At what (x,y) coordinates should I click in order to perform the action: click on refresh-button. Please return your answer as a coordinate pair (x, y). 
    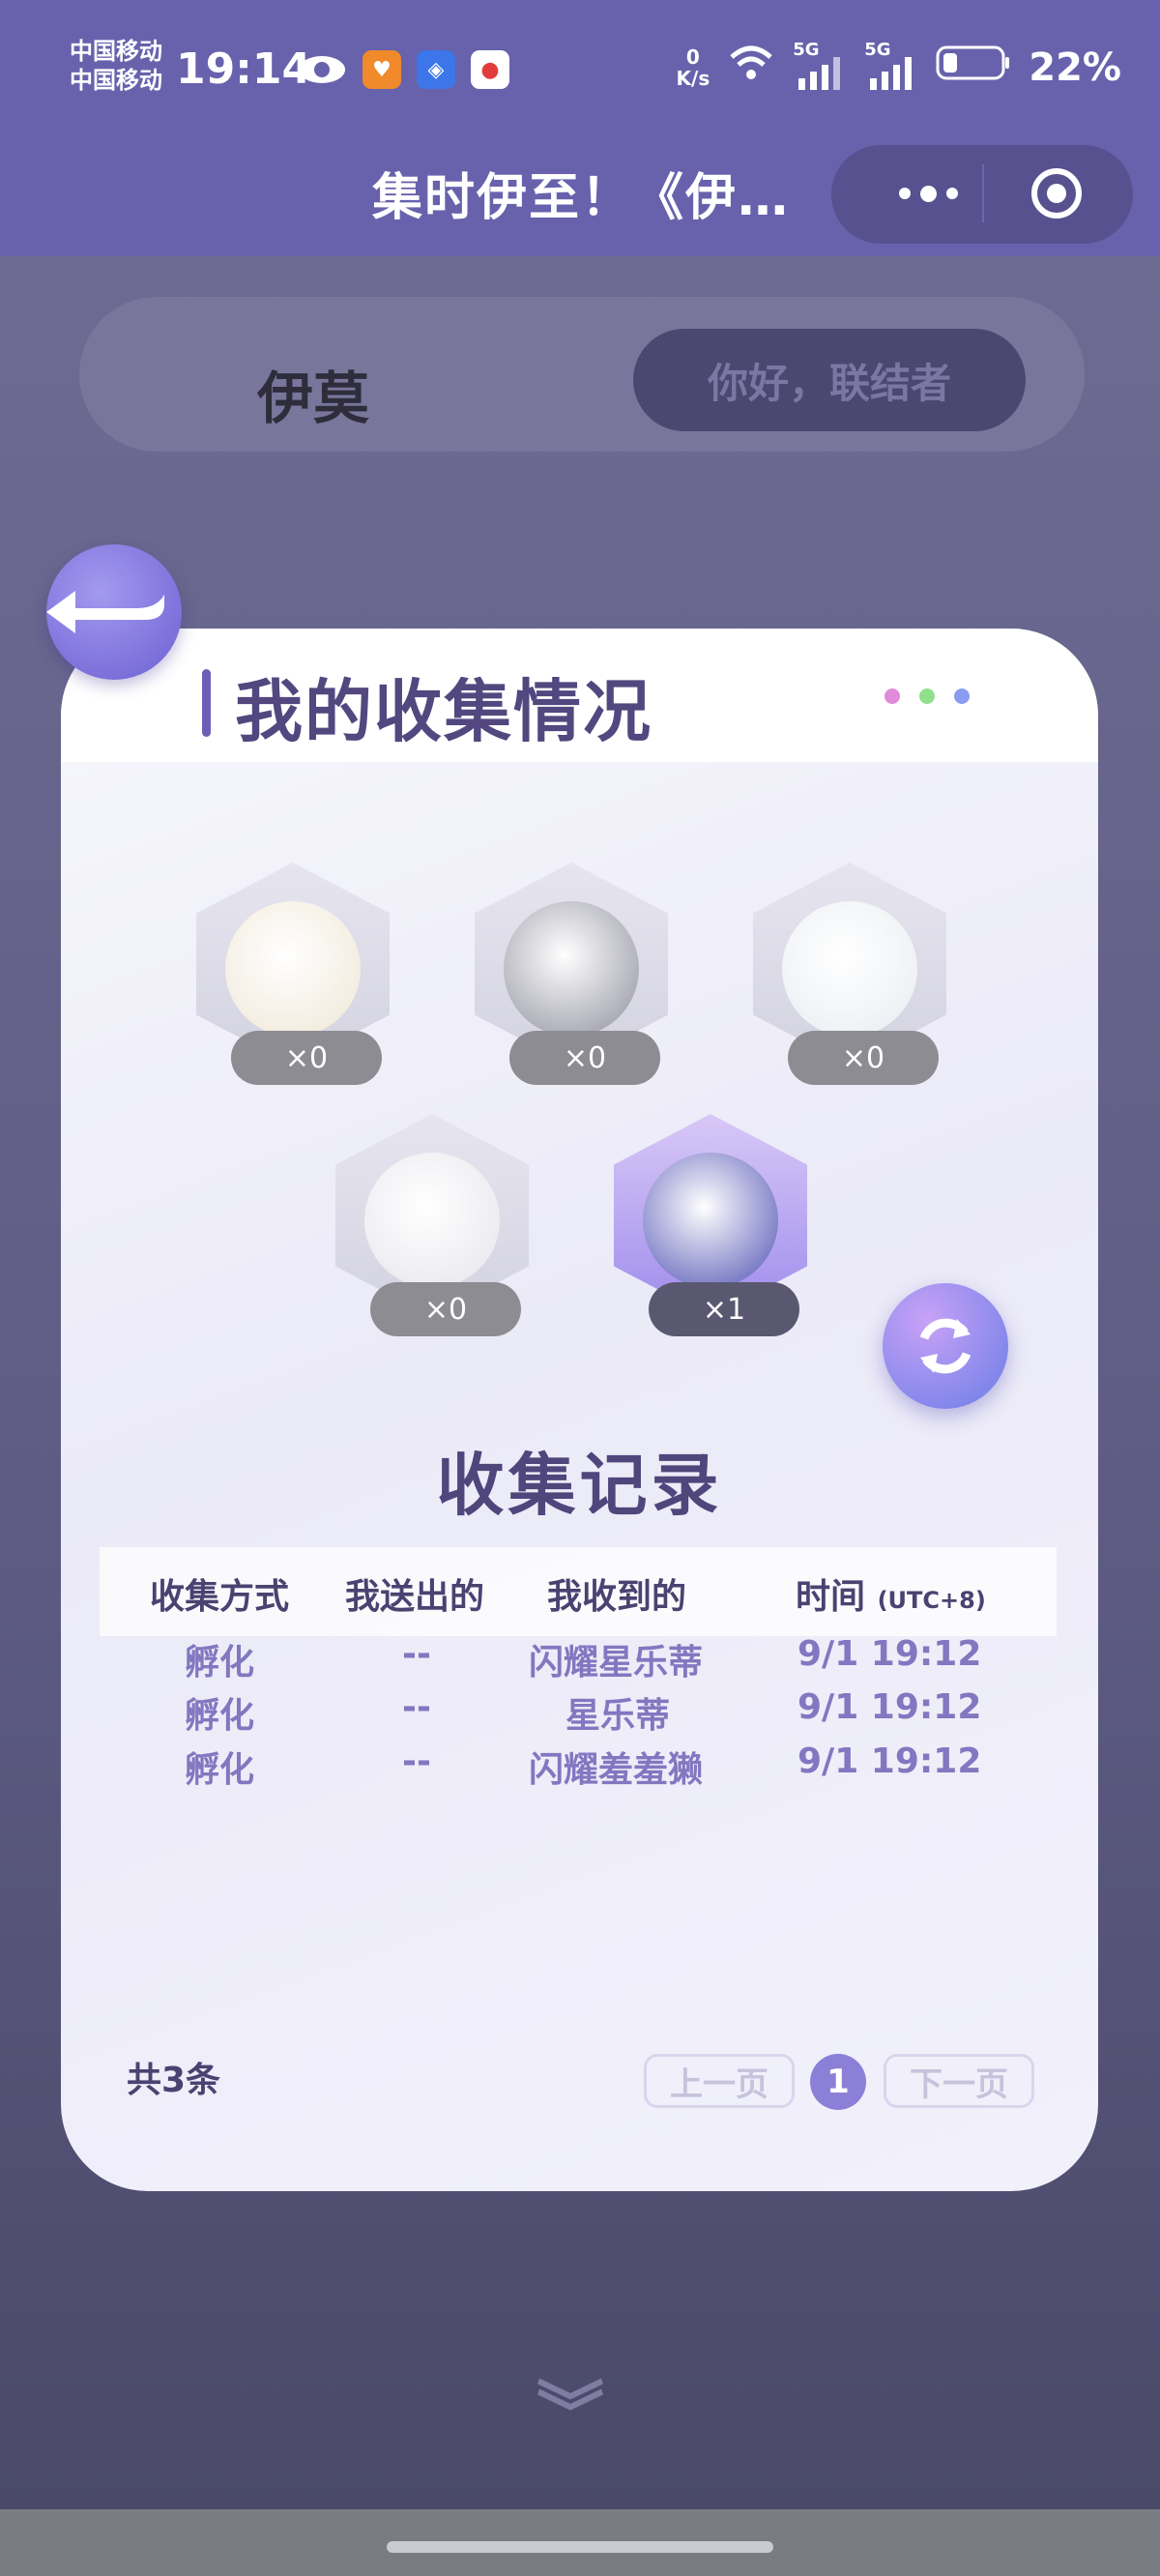
    Looking at the image, I should click on (945, 1346).